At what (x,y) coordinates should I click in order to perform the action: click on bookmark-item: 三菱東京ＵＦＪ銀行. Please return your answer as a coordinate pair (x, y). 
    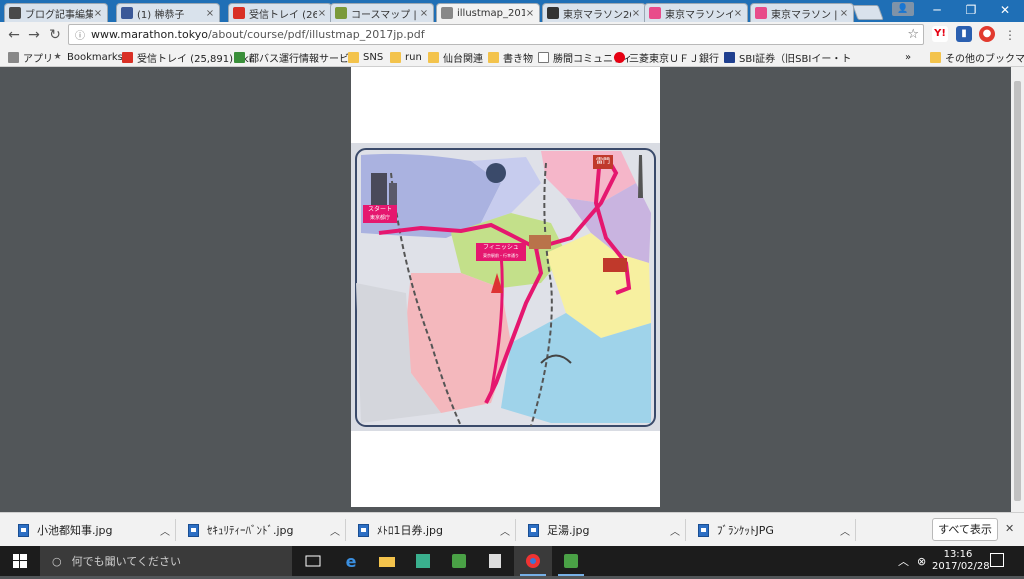
    Looking at the image, I should click on (666, 57).